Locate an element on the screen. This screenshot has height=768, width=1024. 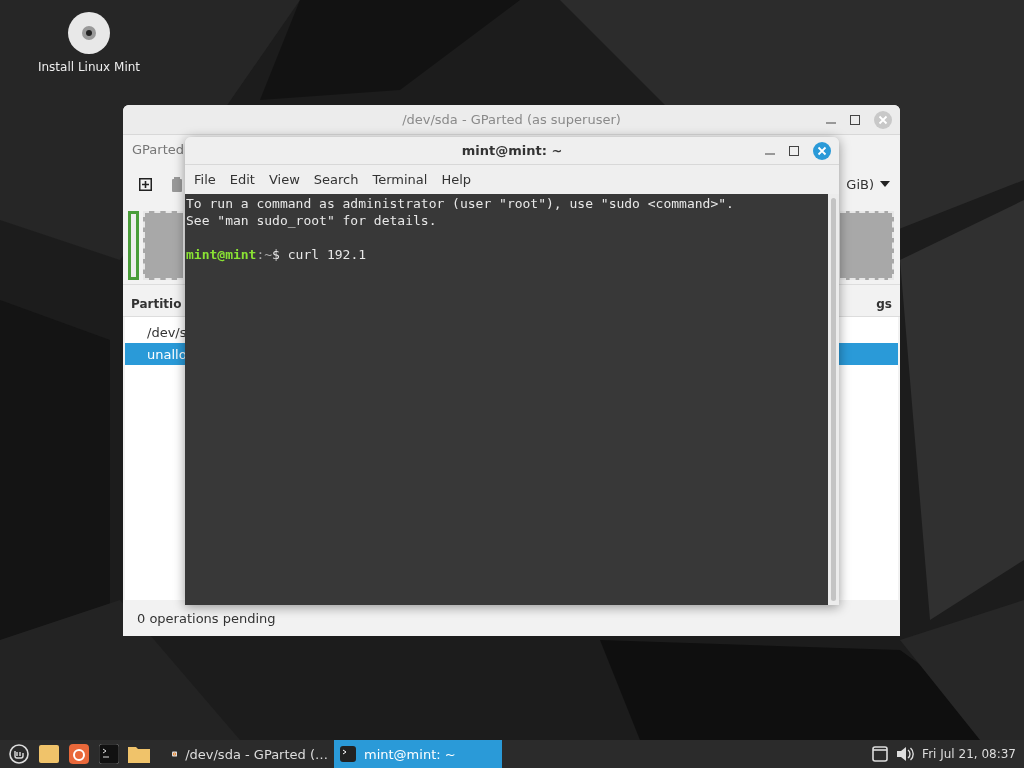
folder-icon is located at coordinates (139, 754).